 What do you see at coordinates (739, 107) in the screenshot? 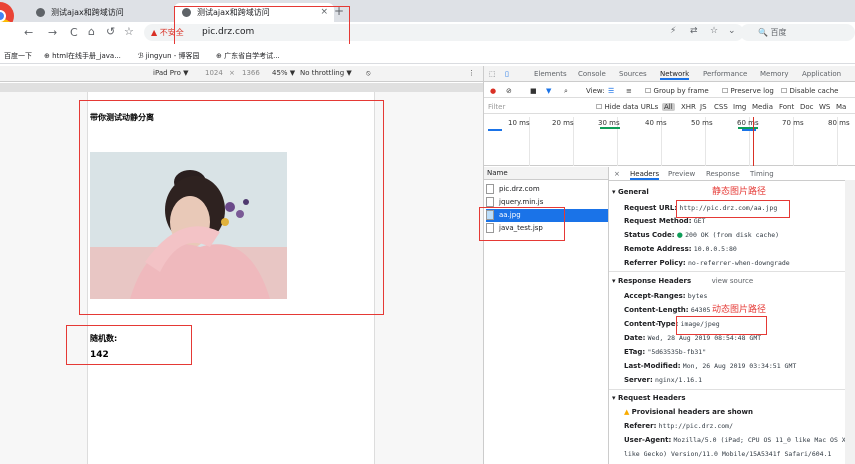
I see `filter-type-img: Img` at bounding box center [739, 107].